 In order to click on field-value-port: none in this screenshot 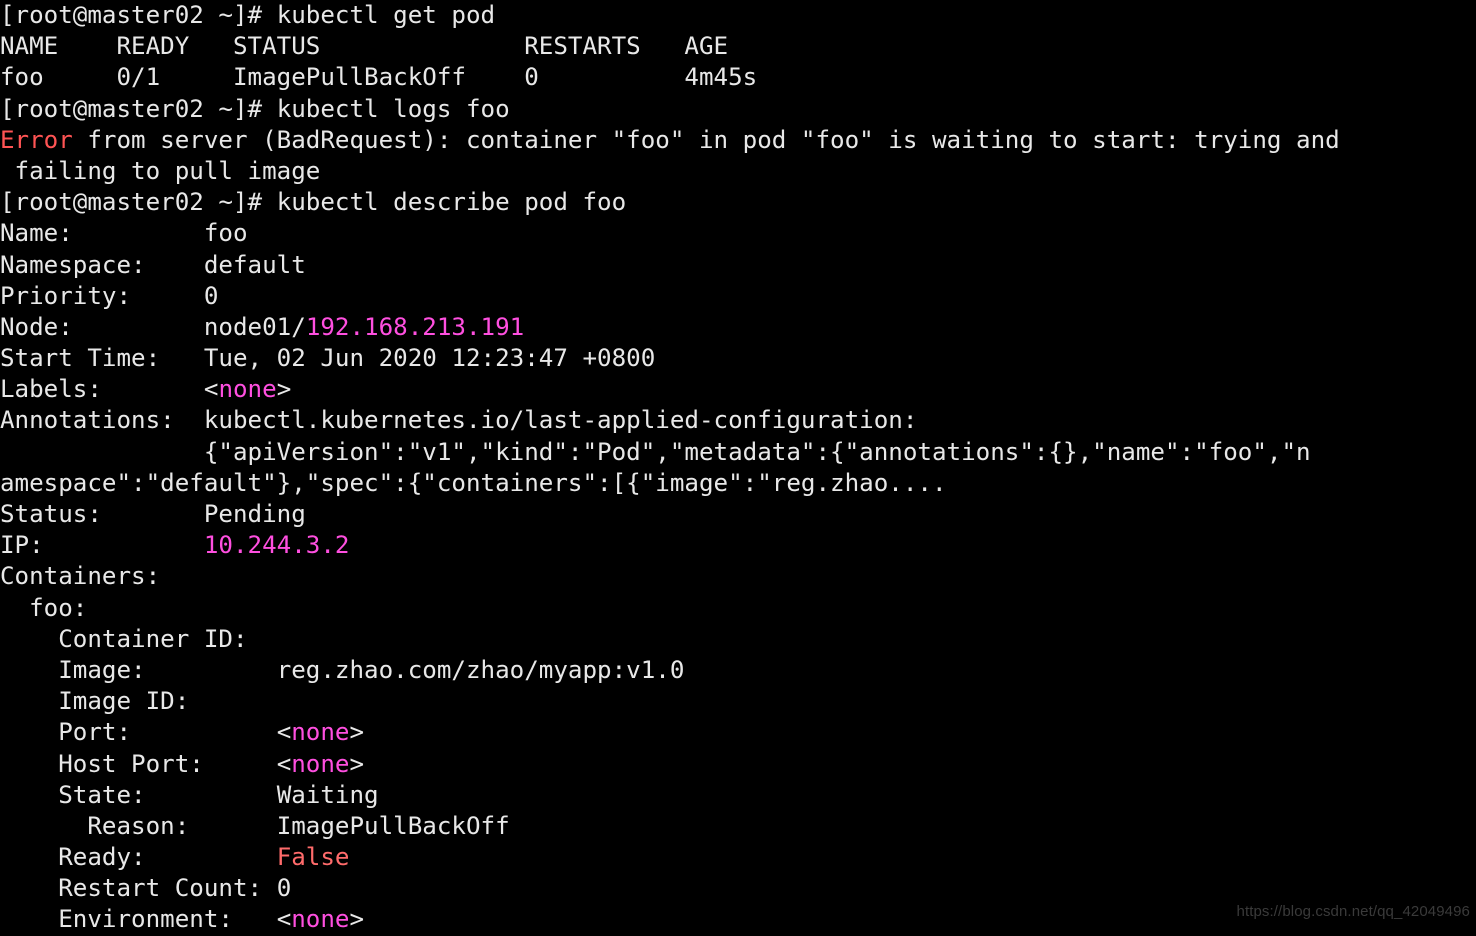, I will do `click(320, 732)`.